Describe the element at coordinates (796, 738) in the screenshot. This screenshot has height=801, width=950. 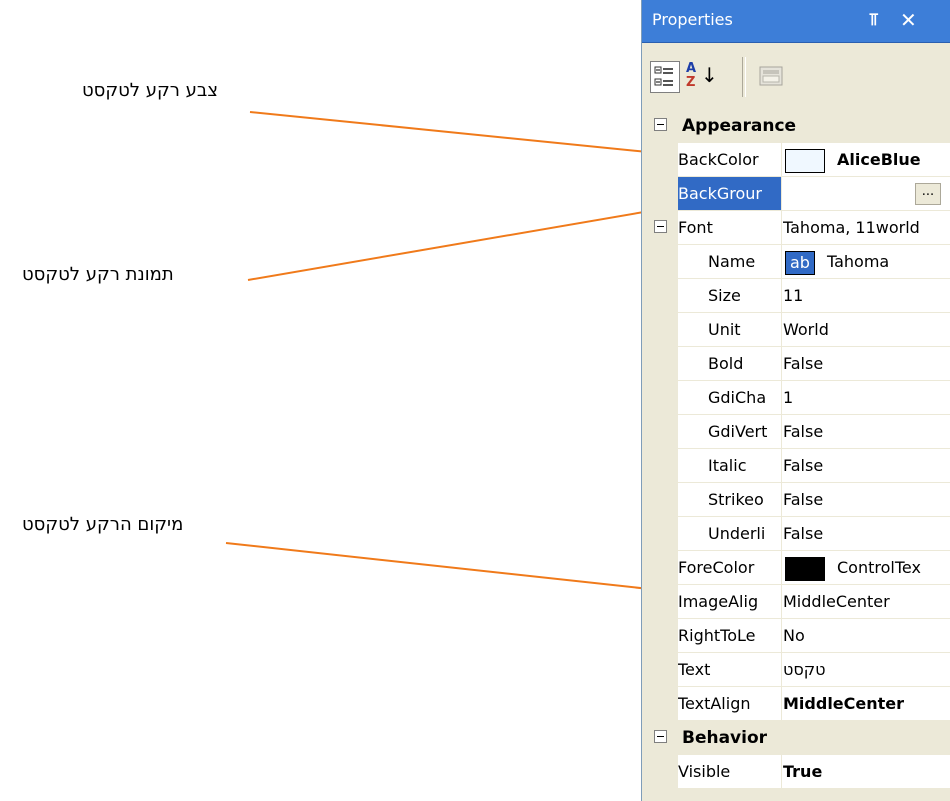
I see `category-behavior: Behavior` at that location.